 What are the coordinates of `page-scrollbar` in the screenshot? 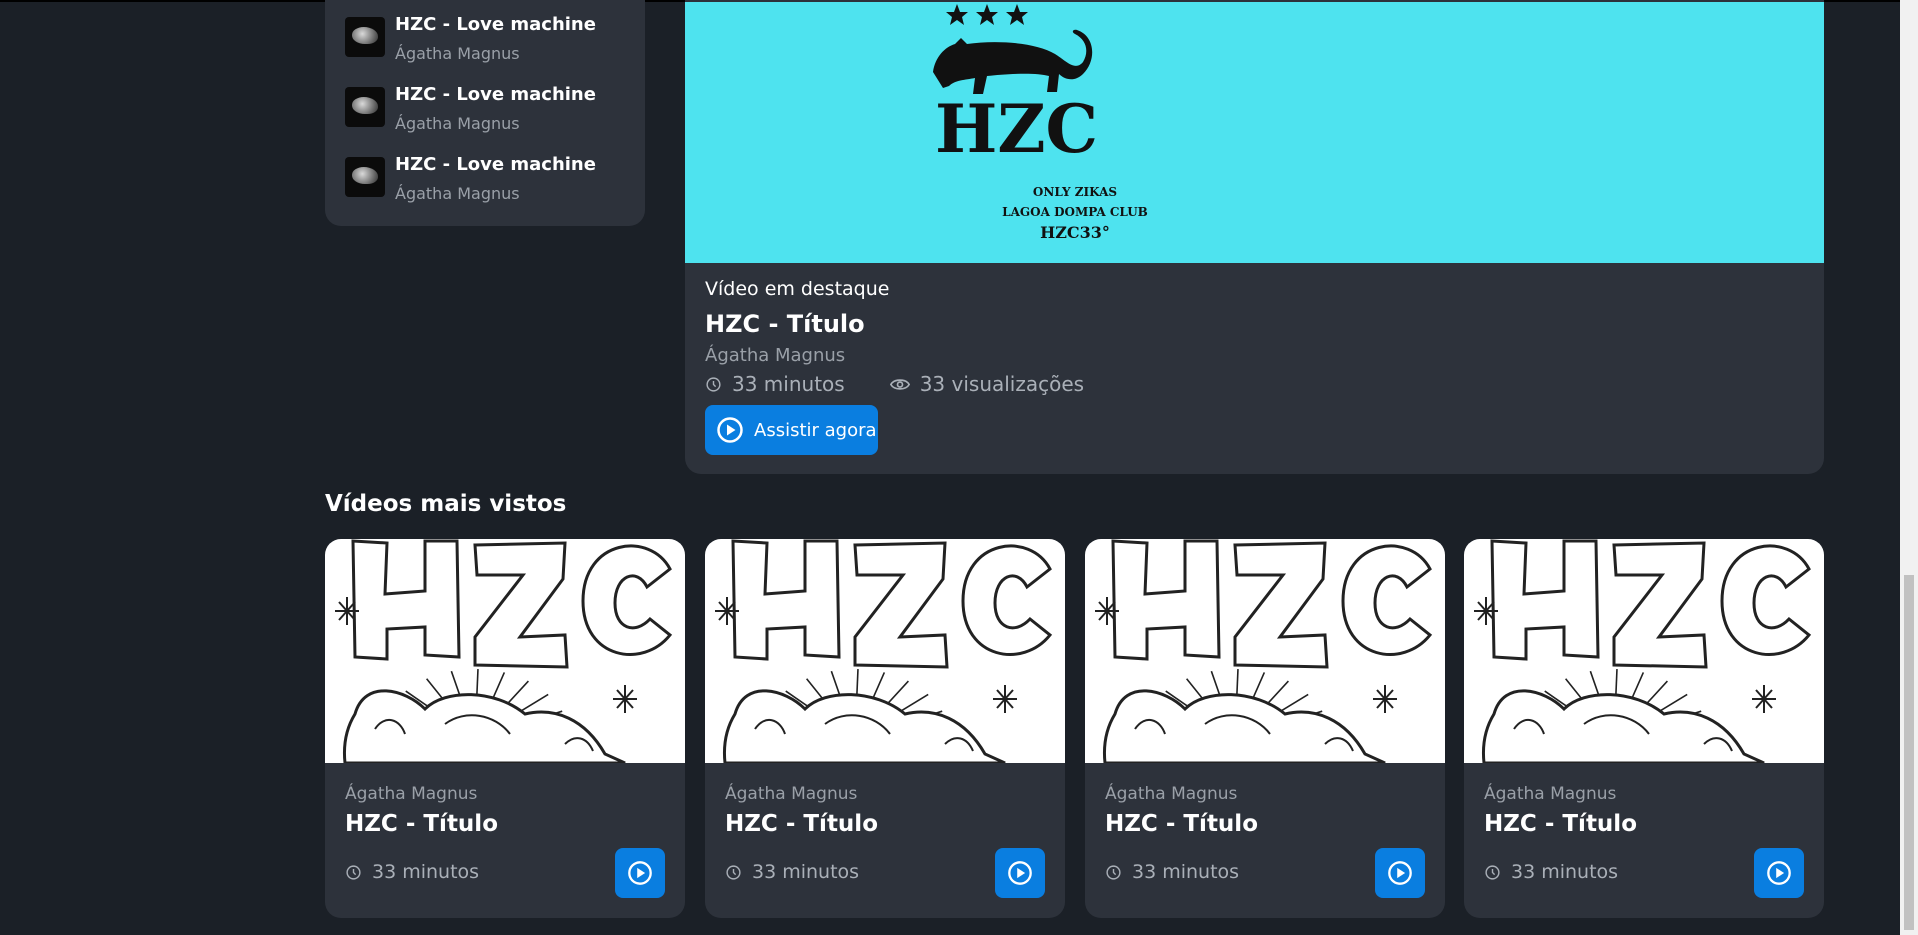 It's located at (1909, 467).